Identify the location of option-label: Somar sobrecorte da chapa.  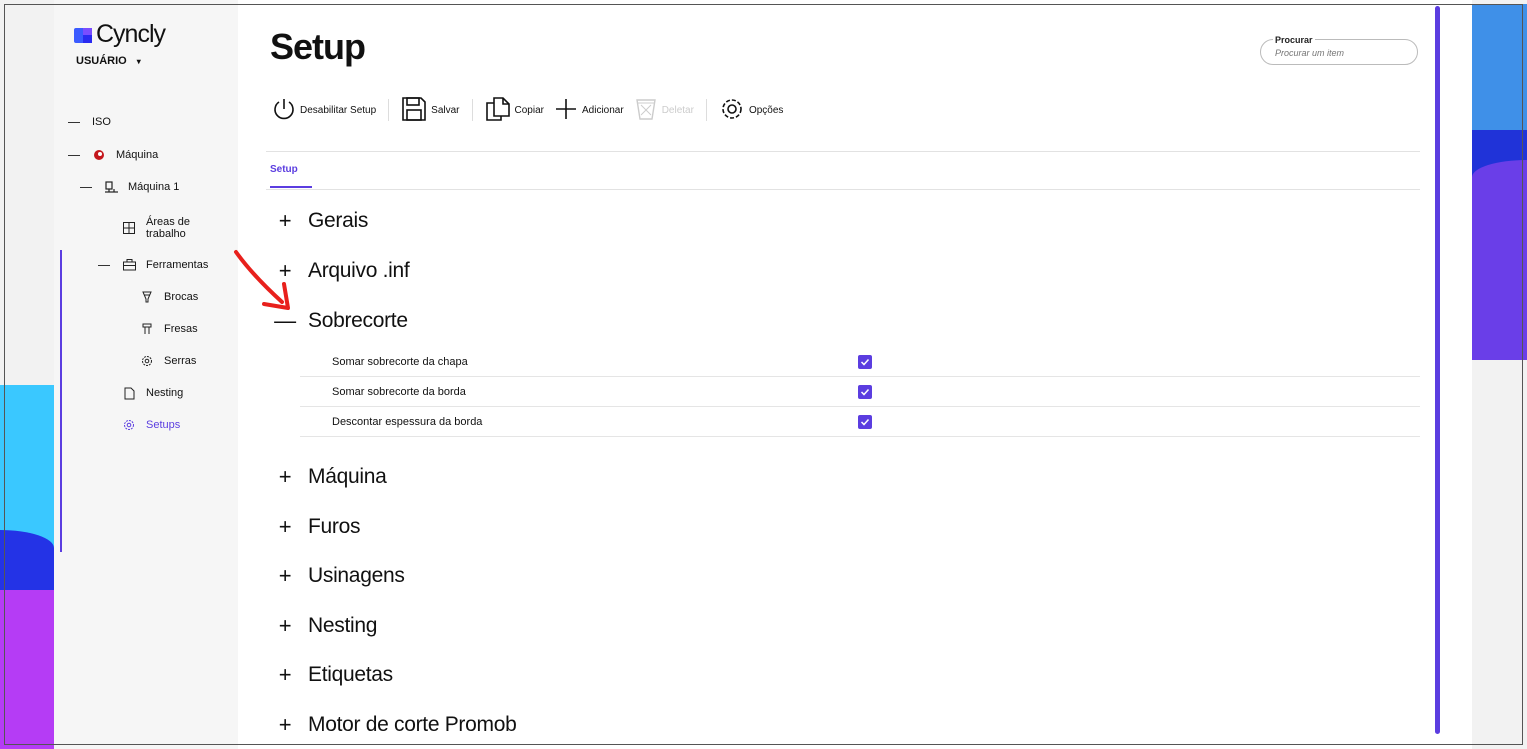
(400, 361).